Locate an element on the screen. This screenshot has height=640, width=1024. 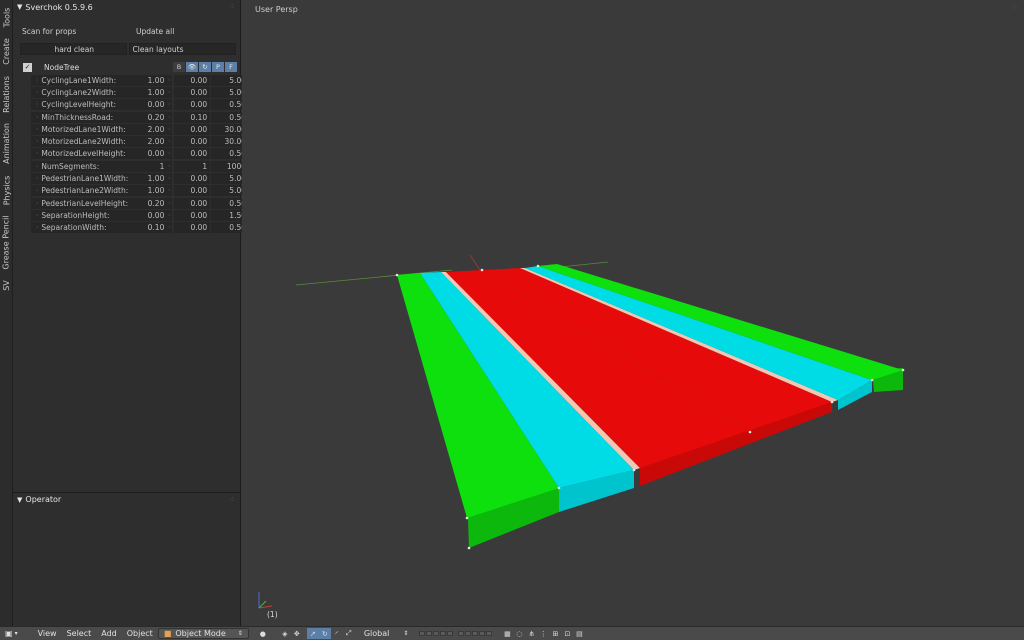
object-mode-icon: ■ is located at coordinates (167, 633).